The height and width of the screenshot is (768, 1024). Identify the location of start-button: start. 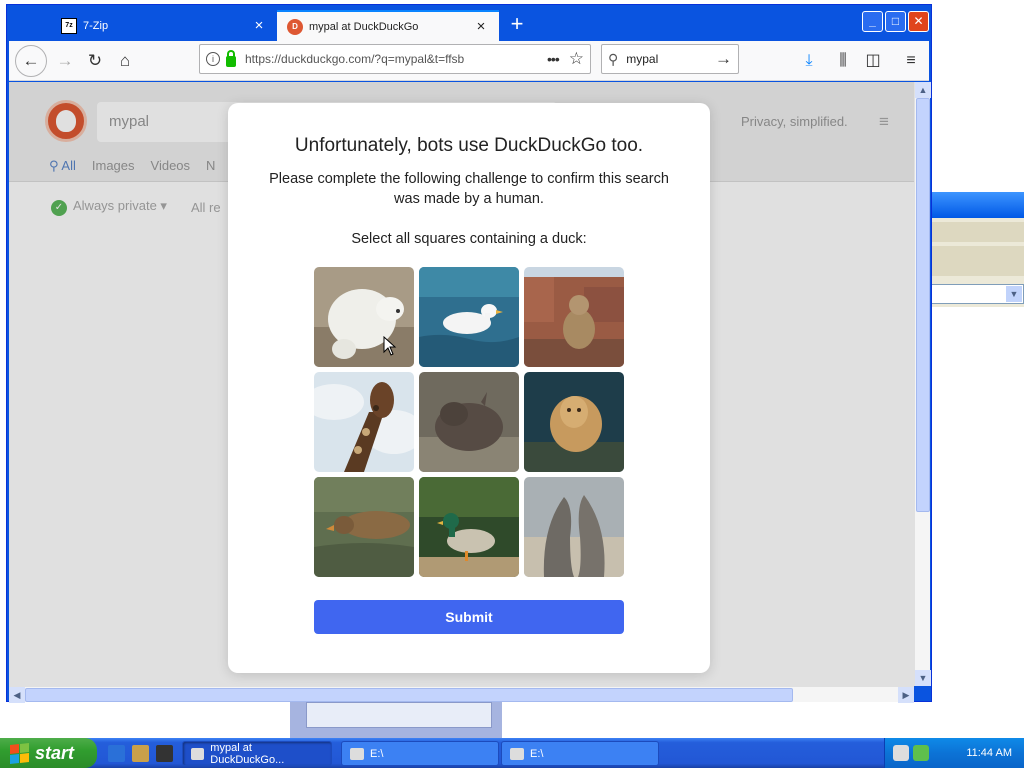
(48, 753).